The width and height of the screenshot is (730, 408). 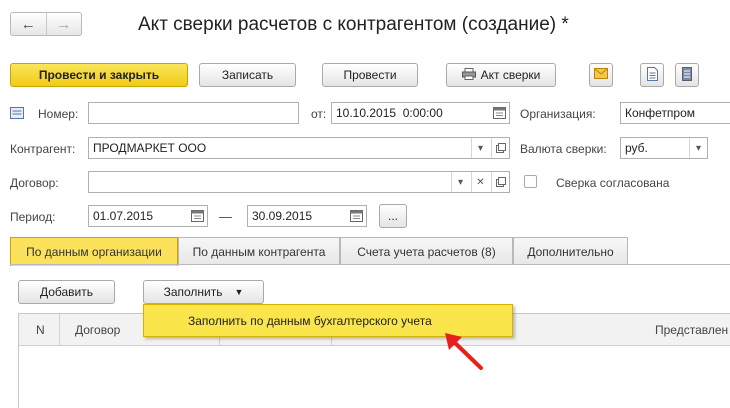 What do you see at coordinates (225, 216) in the screenshot?
I see `period-dash: —` at bounding box center [225, 216].